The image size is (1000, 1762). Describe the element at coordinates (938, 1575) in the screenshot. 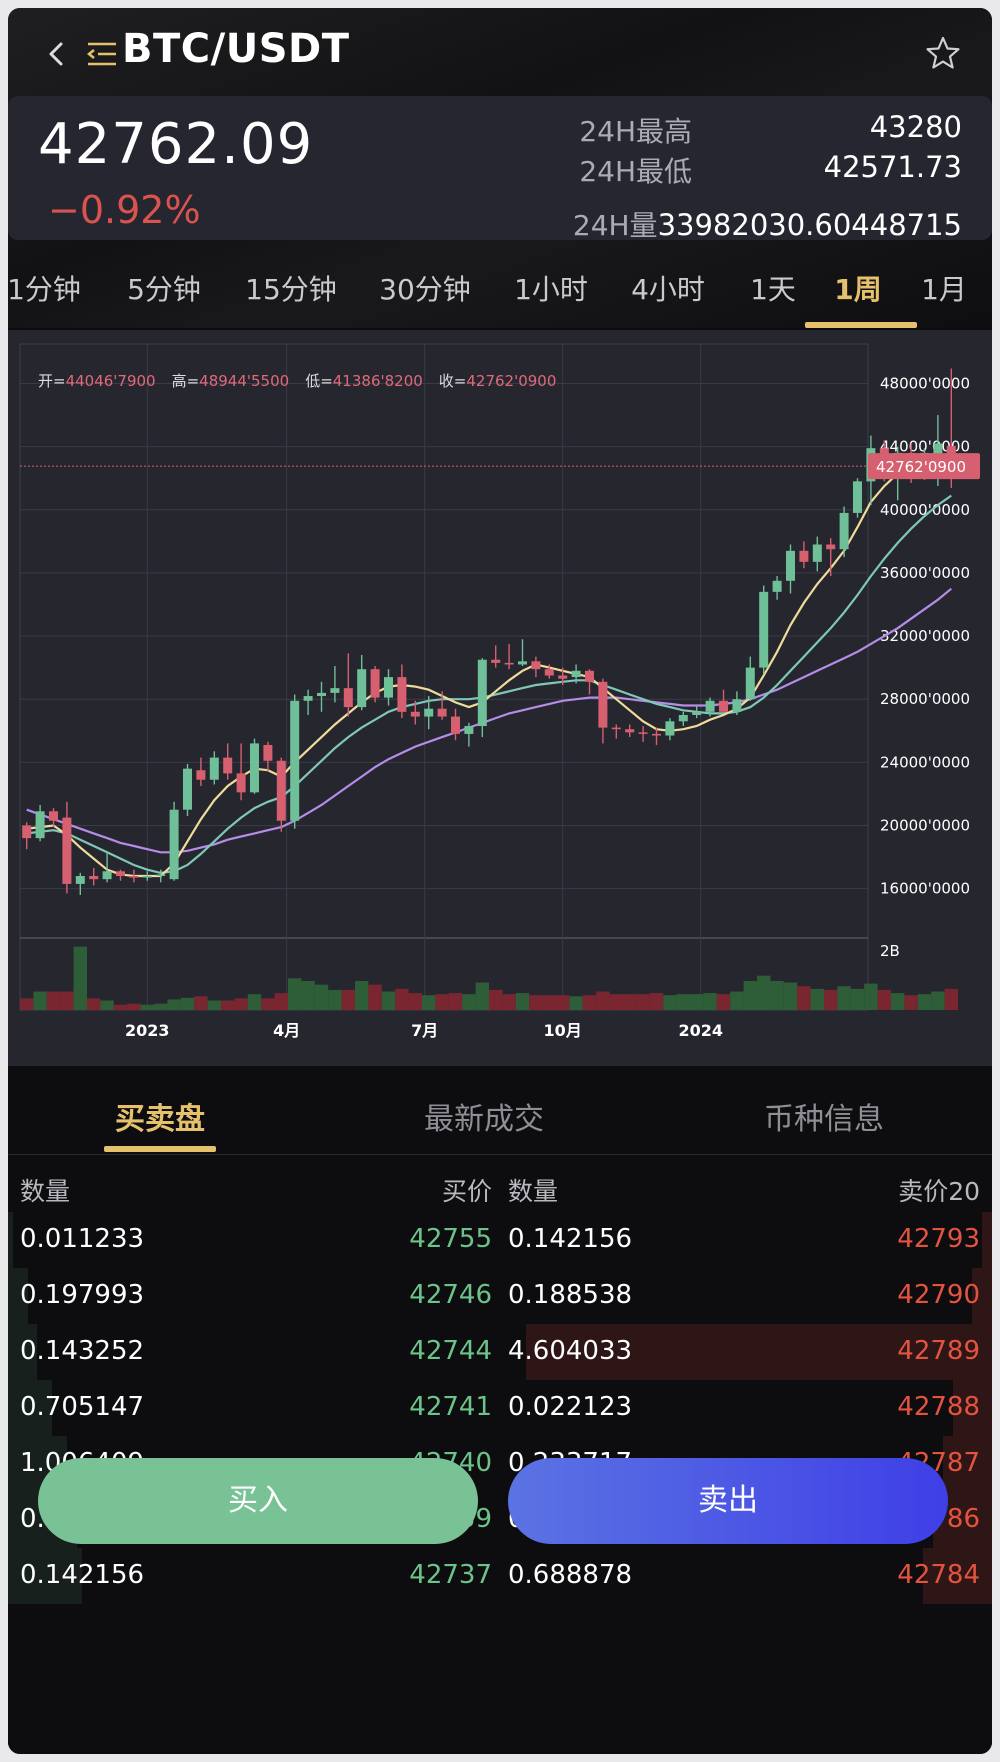

I see `ask-price: 42784` at that location.